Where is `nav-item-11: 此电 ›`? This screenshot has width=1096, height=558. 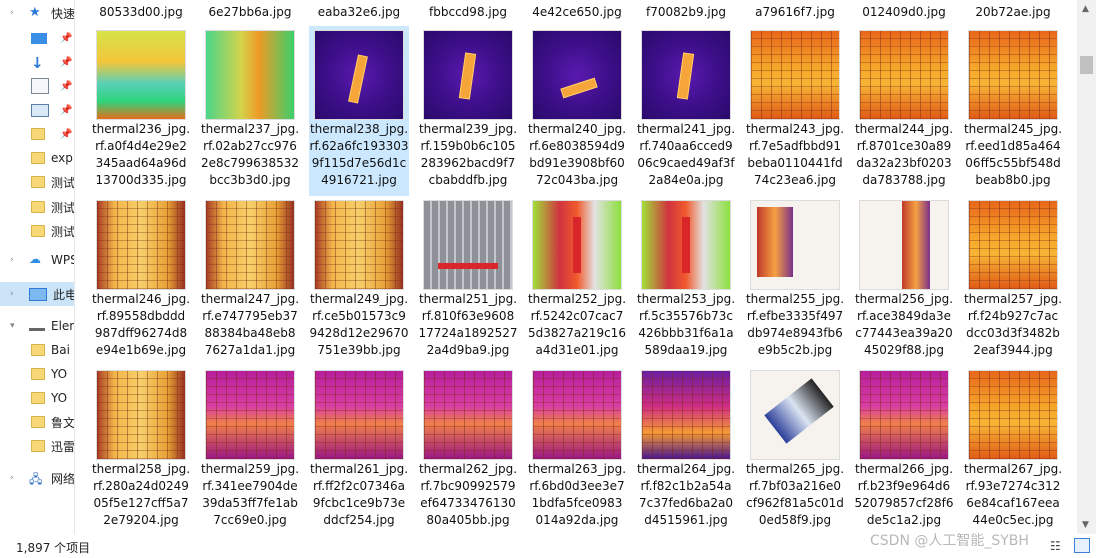
nav-item-11: 此电 › is located at coordinates (37, 294).